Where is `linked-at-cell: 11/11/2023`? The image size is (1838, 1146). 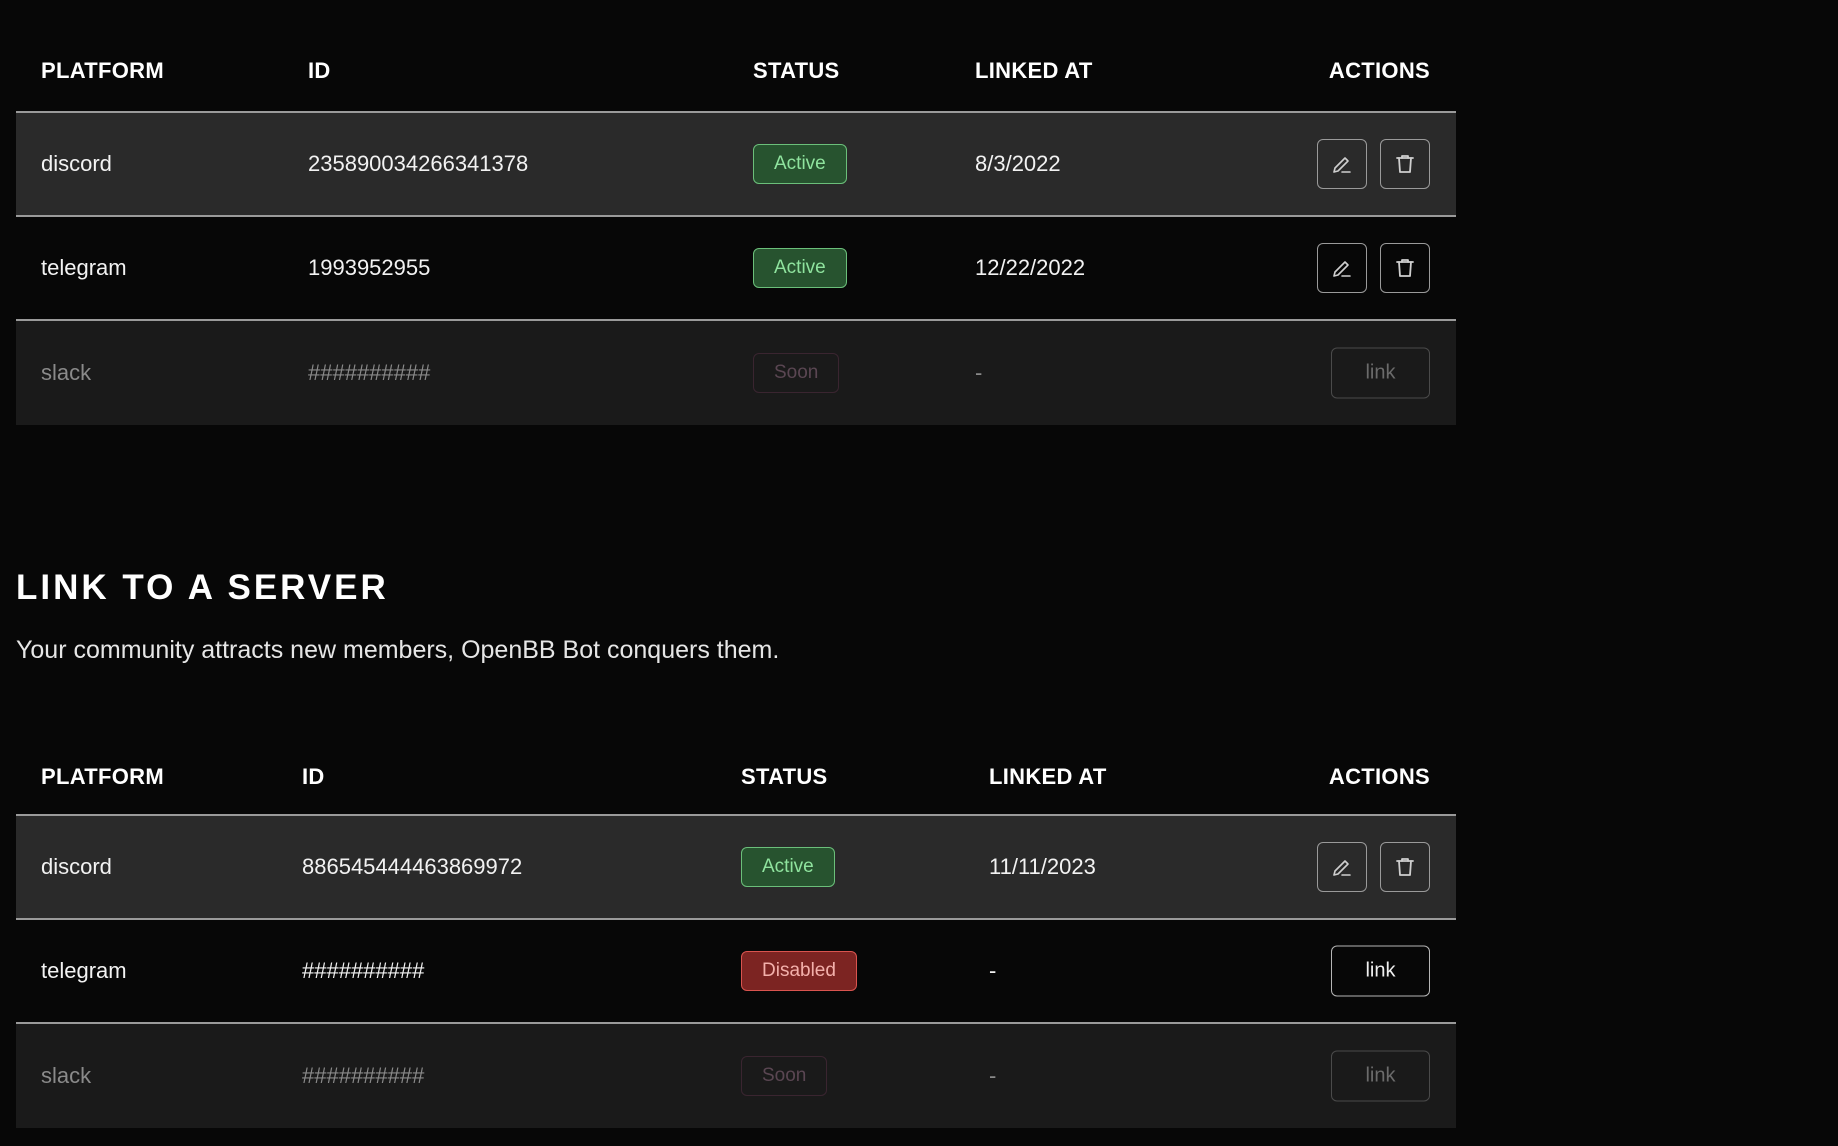 linked-at-cell: 11/11/2023 is located at coordinates (1042, 866).